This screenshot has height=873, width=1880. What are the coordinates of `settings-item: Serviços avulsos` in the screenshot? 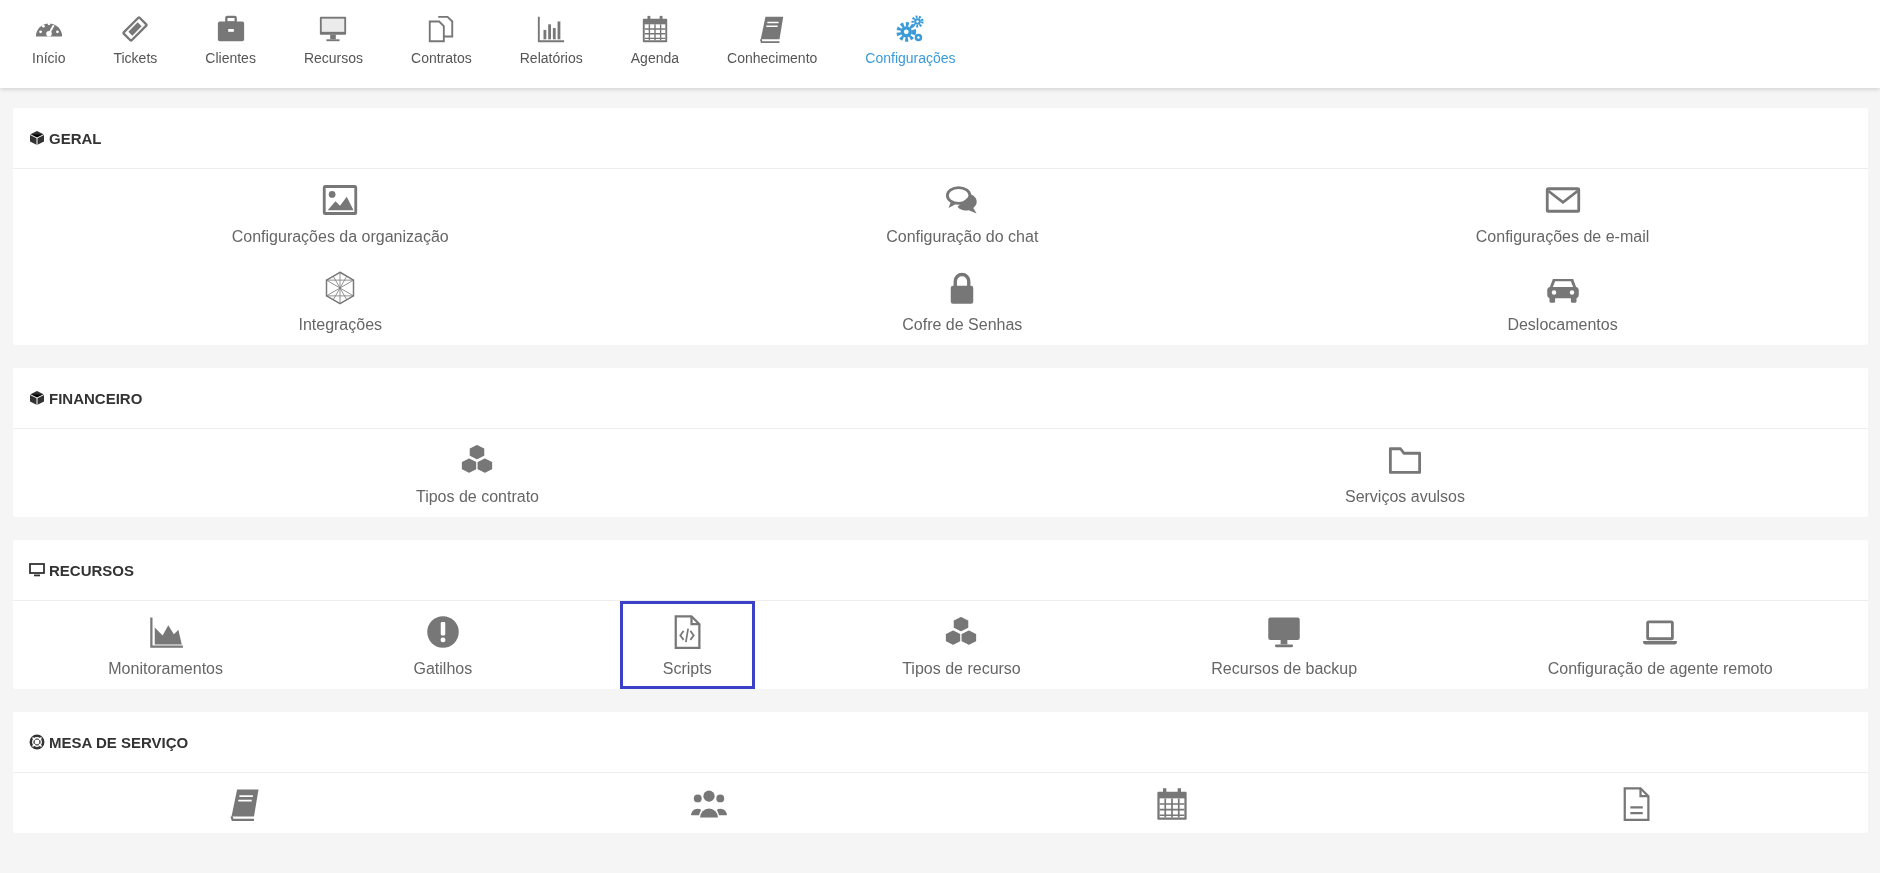 It's located at (1404, 473).